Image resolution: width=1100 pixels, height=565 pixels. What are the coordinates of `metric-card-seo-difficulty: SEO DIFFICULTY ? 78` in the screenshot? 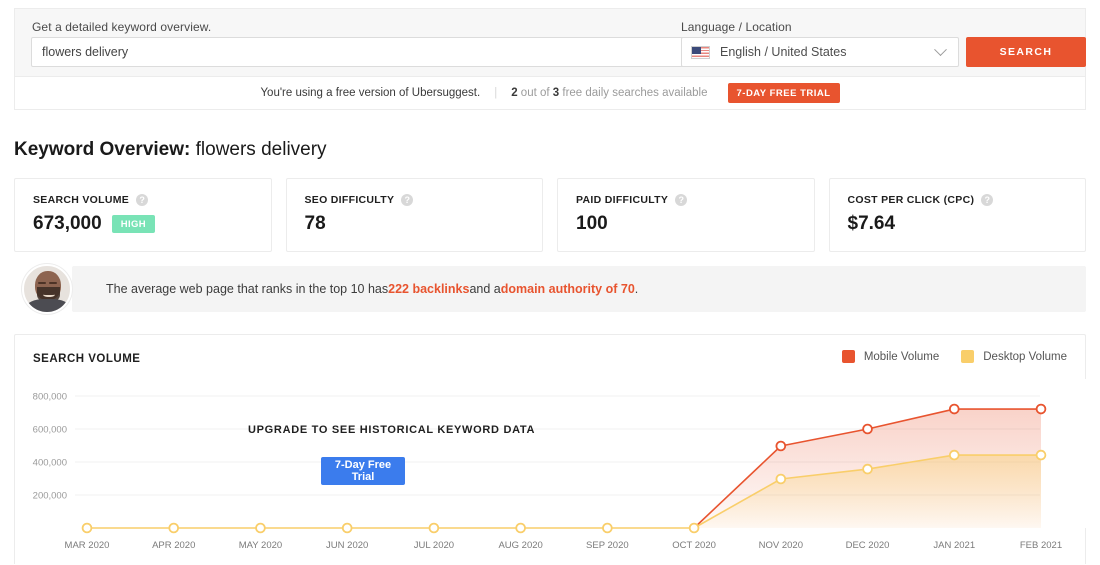 It's located at (414, 215).